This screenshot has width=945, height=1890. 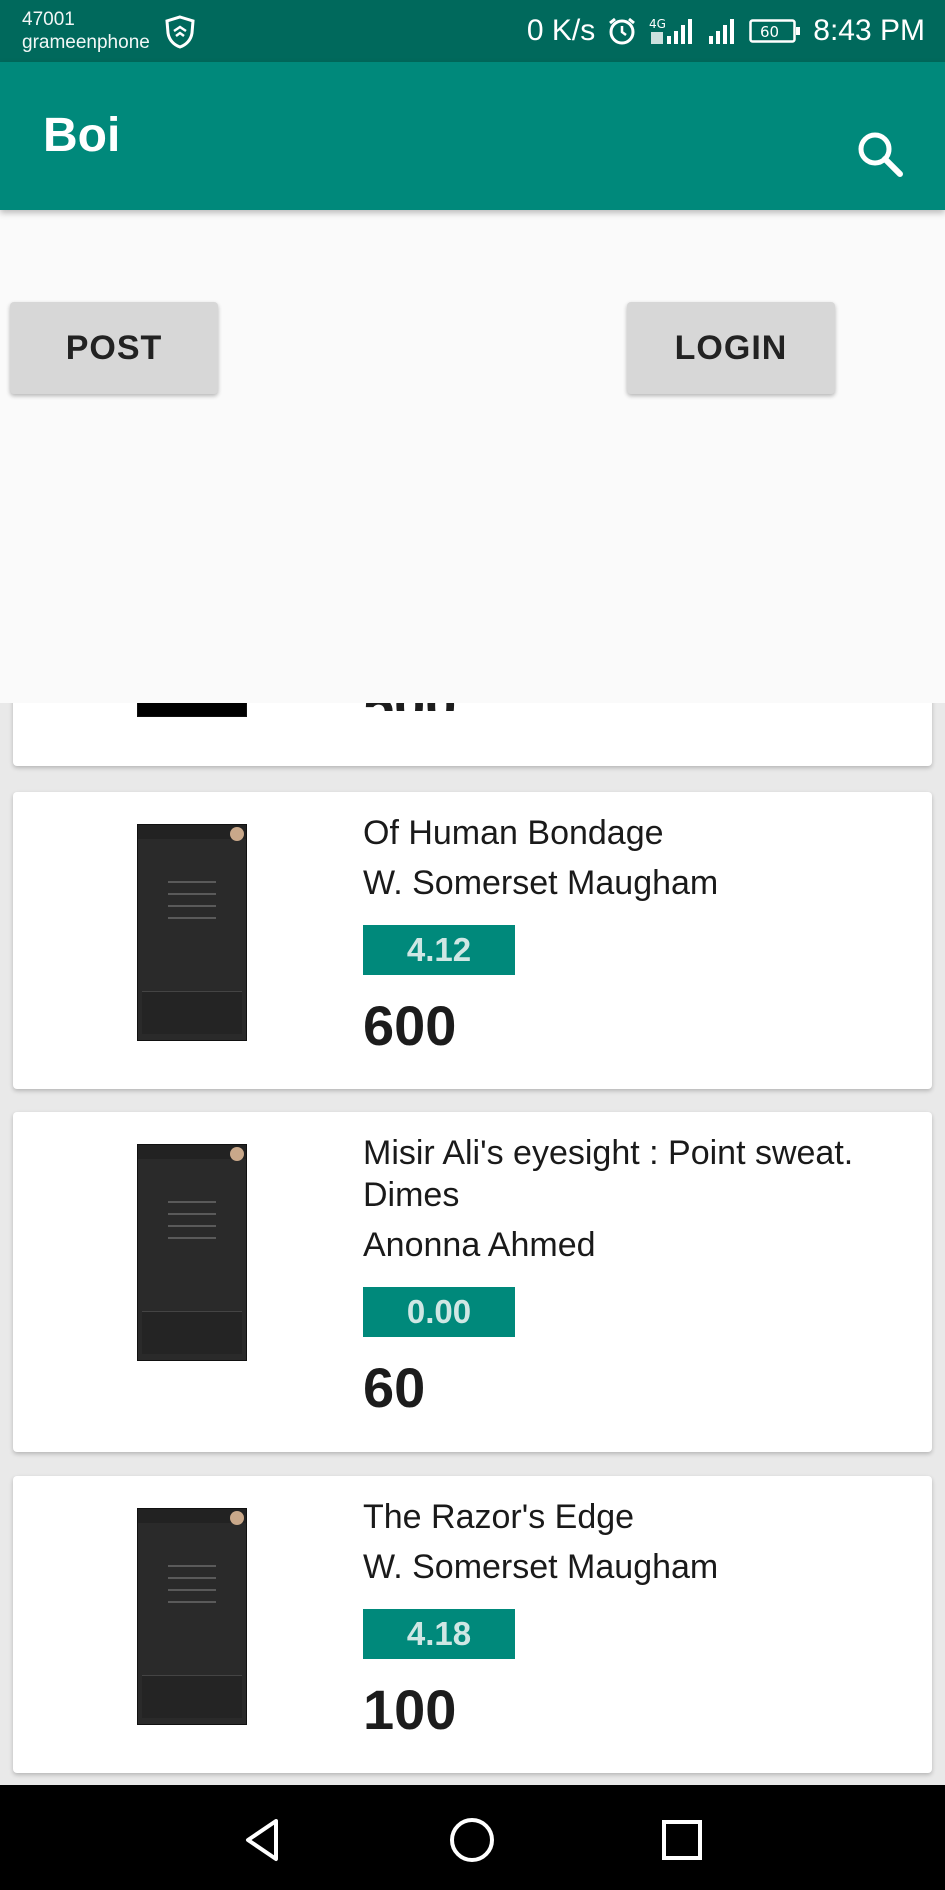 What do you see at coordinates (263, 1840) in the screenshot?
I see `back-icon` at bounding box center [263, 1840].